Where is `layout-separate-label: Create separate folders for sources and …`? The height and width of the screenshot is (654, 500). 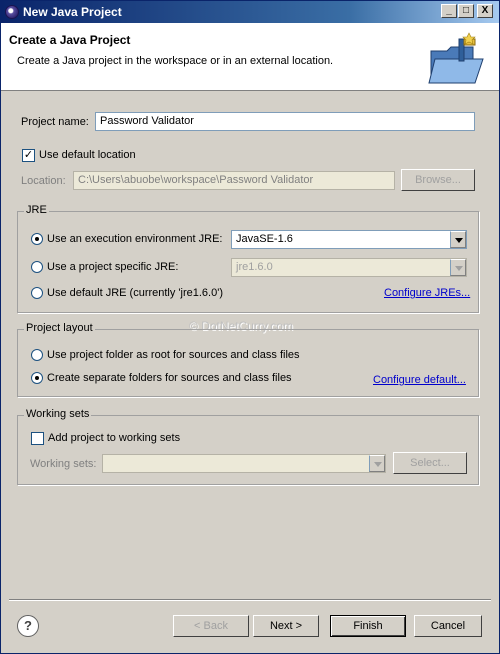
layout-separate-label: Create separate folders for sources and … is located at coordinates (169, 378).